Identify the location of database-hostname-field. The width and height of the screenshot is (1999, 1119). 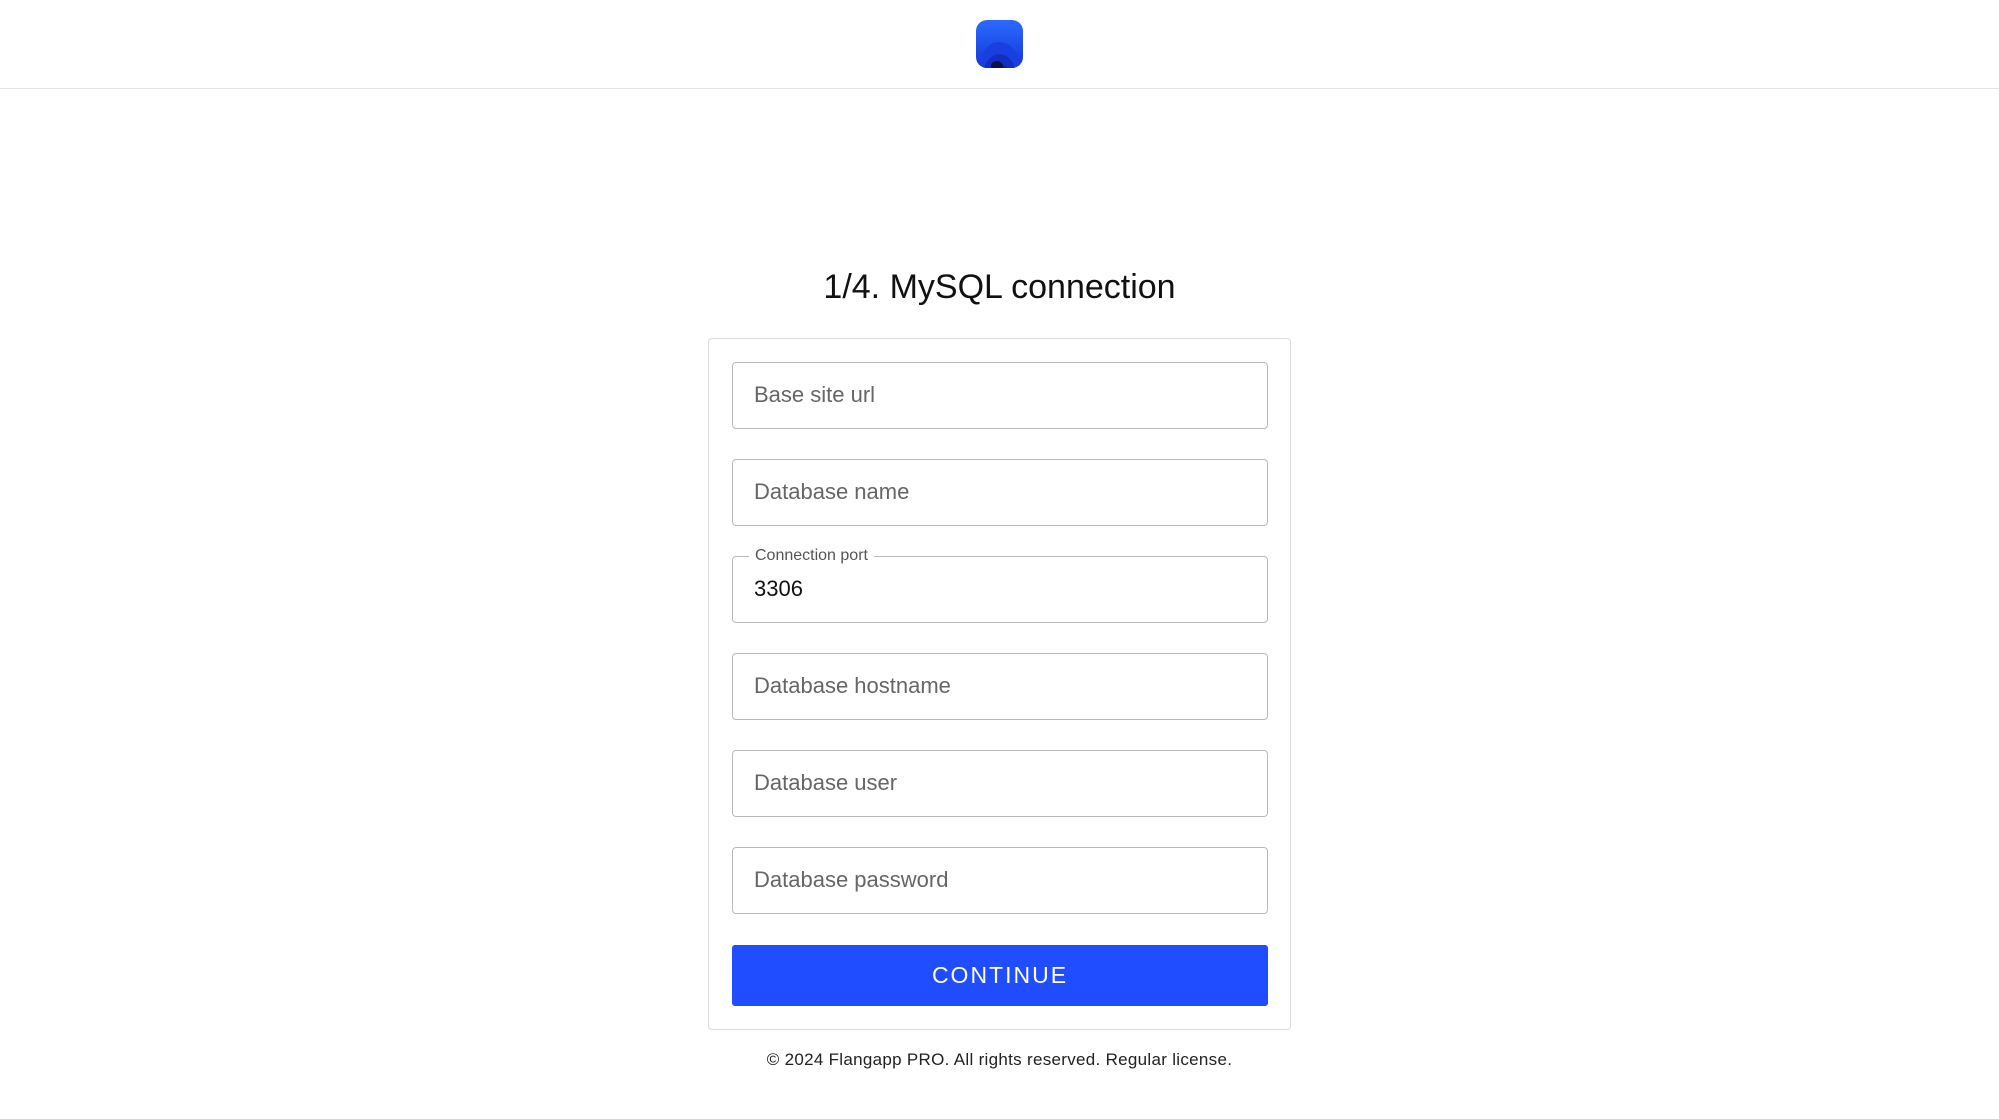
(1000, 686).